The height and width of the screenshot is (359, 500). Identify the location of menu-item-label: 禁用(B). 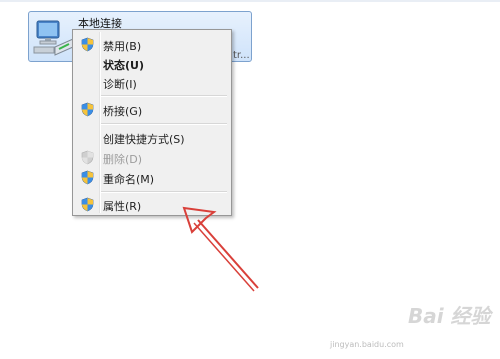
(122, 46).